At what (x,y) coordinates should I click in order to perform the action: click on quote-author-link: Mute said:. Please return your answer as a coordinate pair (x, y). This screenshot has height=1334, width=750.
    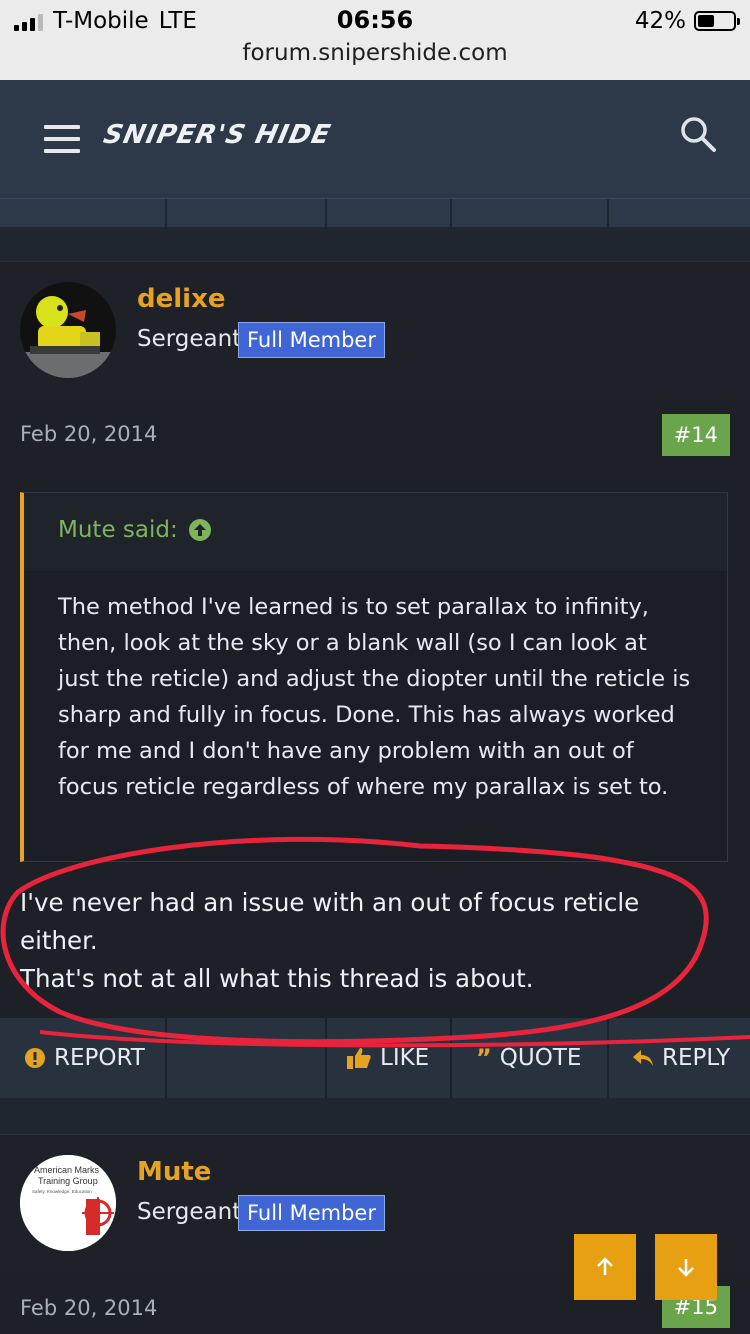
    Looking at the image, I should click on (135, 530).